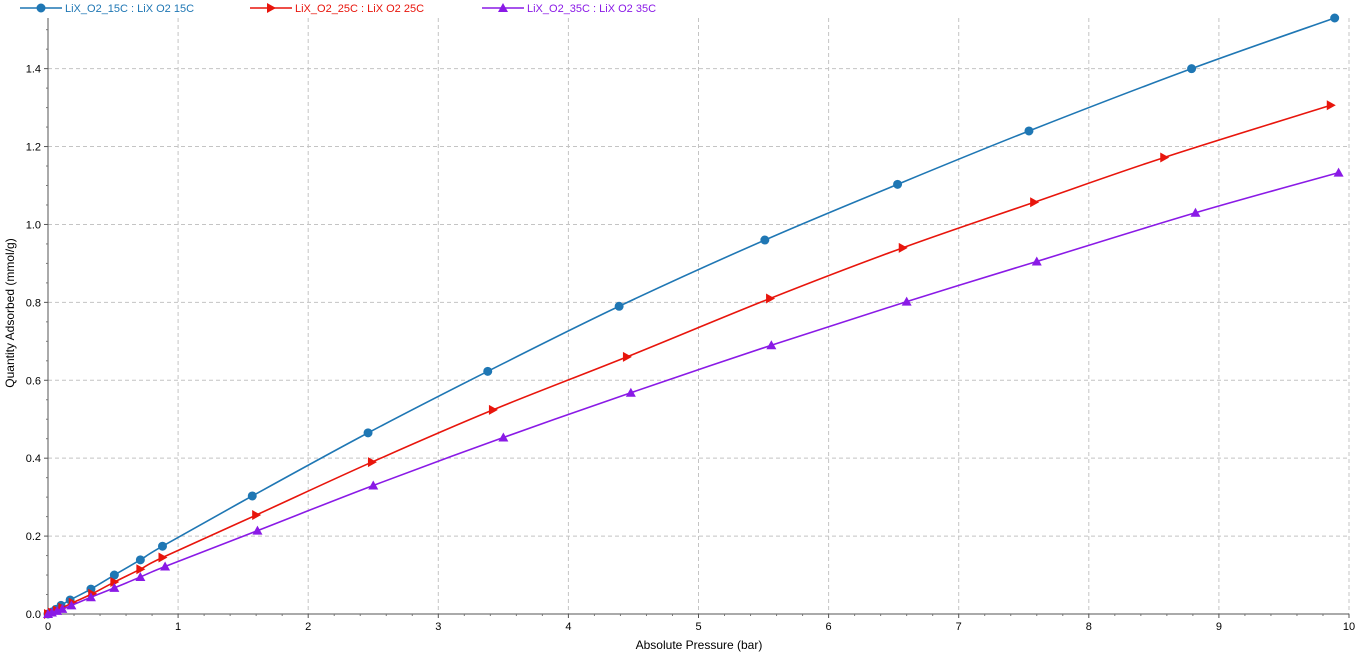 The width and height of the screenshot is (1357, 657). Describe the element at coordinates (698, 627) in the screenshot. I see `x-tick-label: 5` at that location.